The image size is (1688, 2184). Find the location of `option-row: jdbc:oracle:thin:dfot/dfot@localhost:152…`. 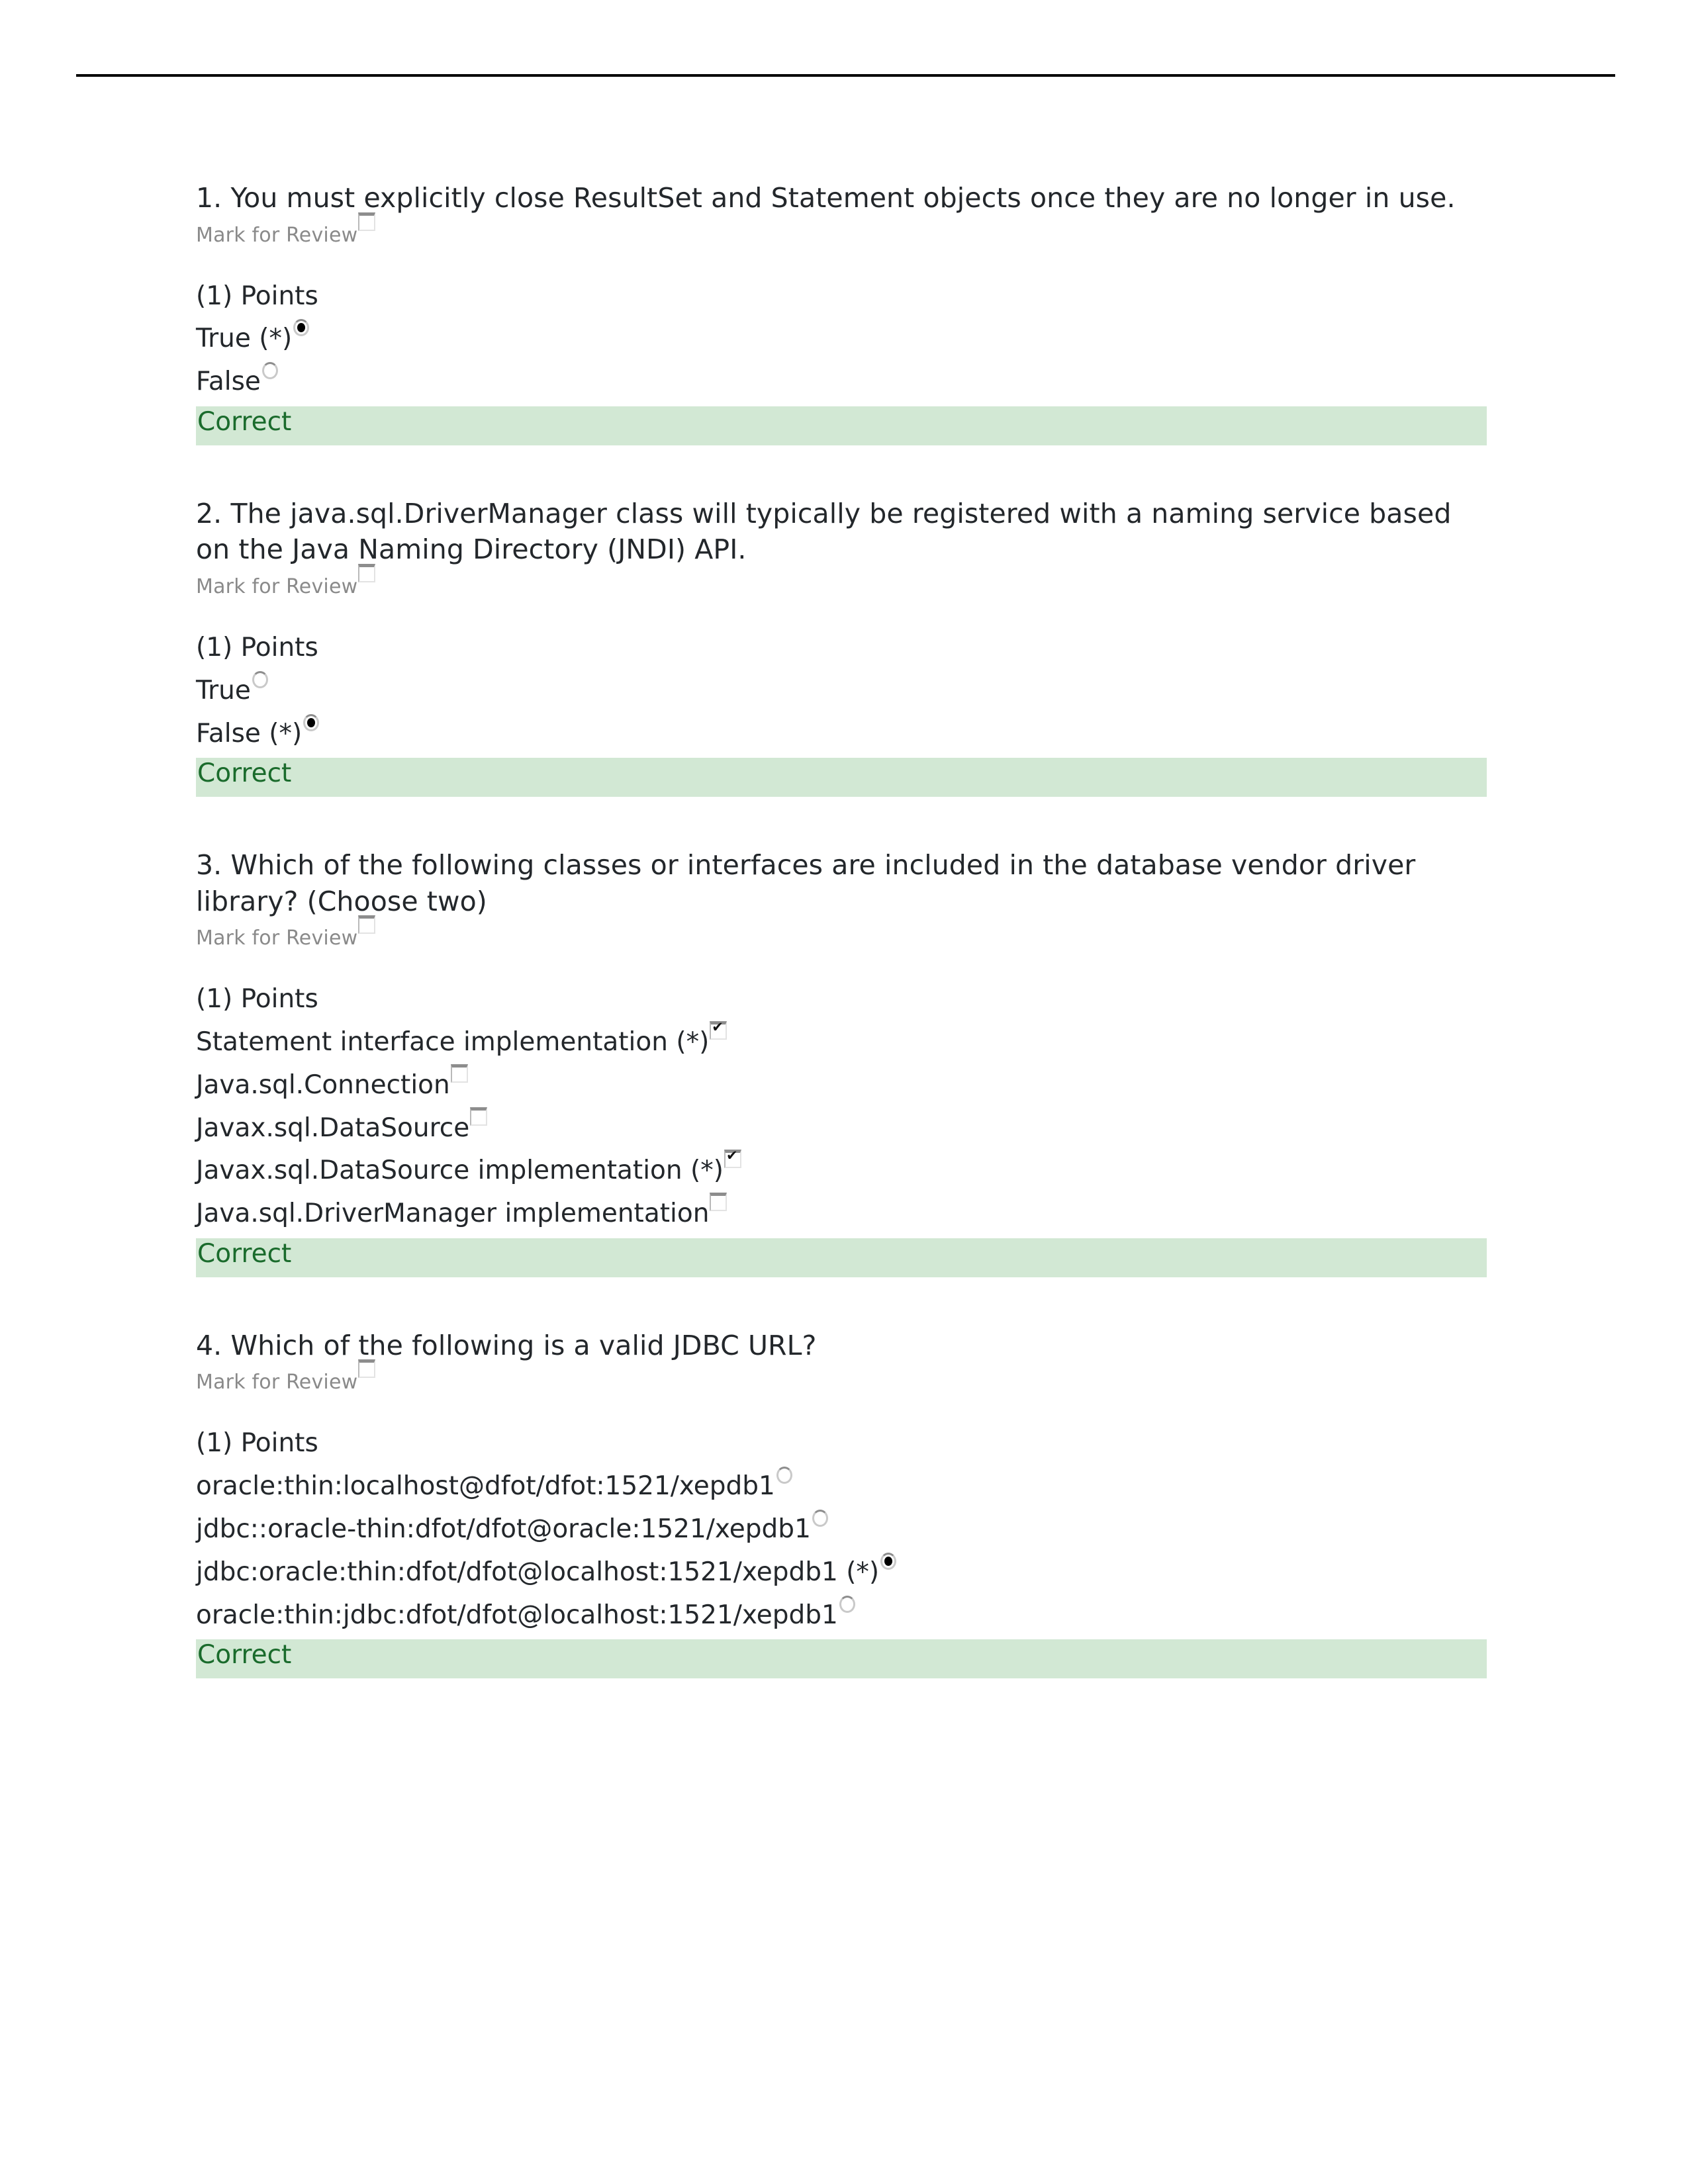

option-row: jdbc:oracle:thin:dfot/dfot@localhost:152… is located at coordinates (848, 1567).